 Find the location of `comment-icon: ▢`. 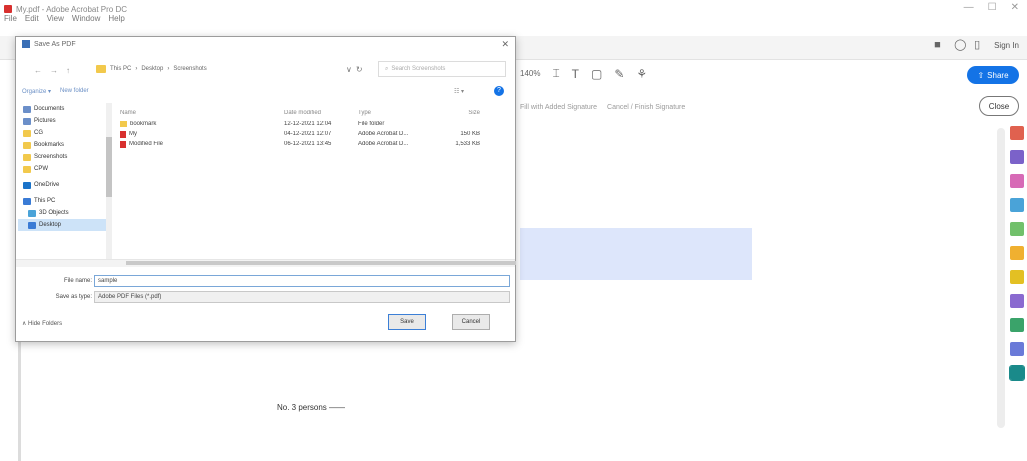

comment-icon: ▢ is located at coordinates (596, 74).